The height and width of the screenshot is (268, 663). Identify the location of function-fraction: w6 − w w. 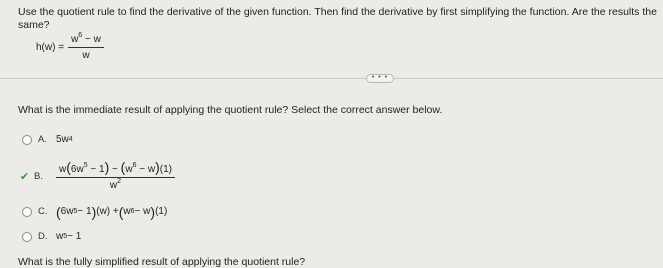
(86, 46).